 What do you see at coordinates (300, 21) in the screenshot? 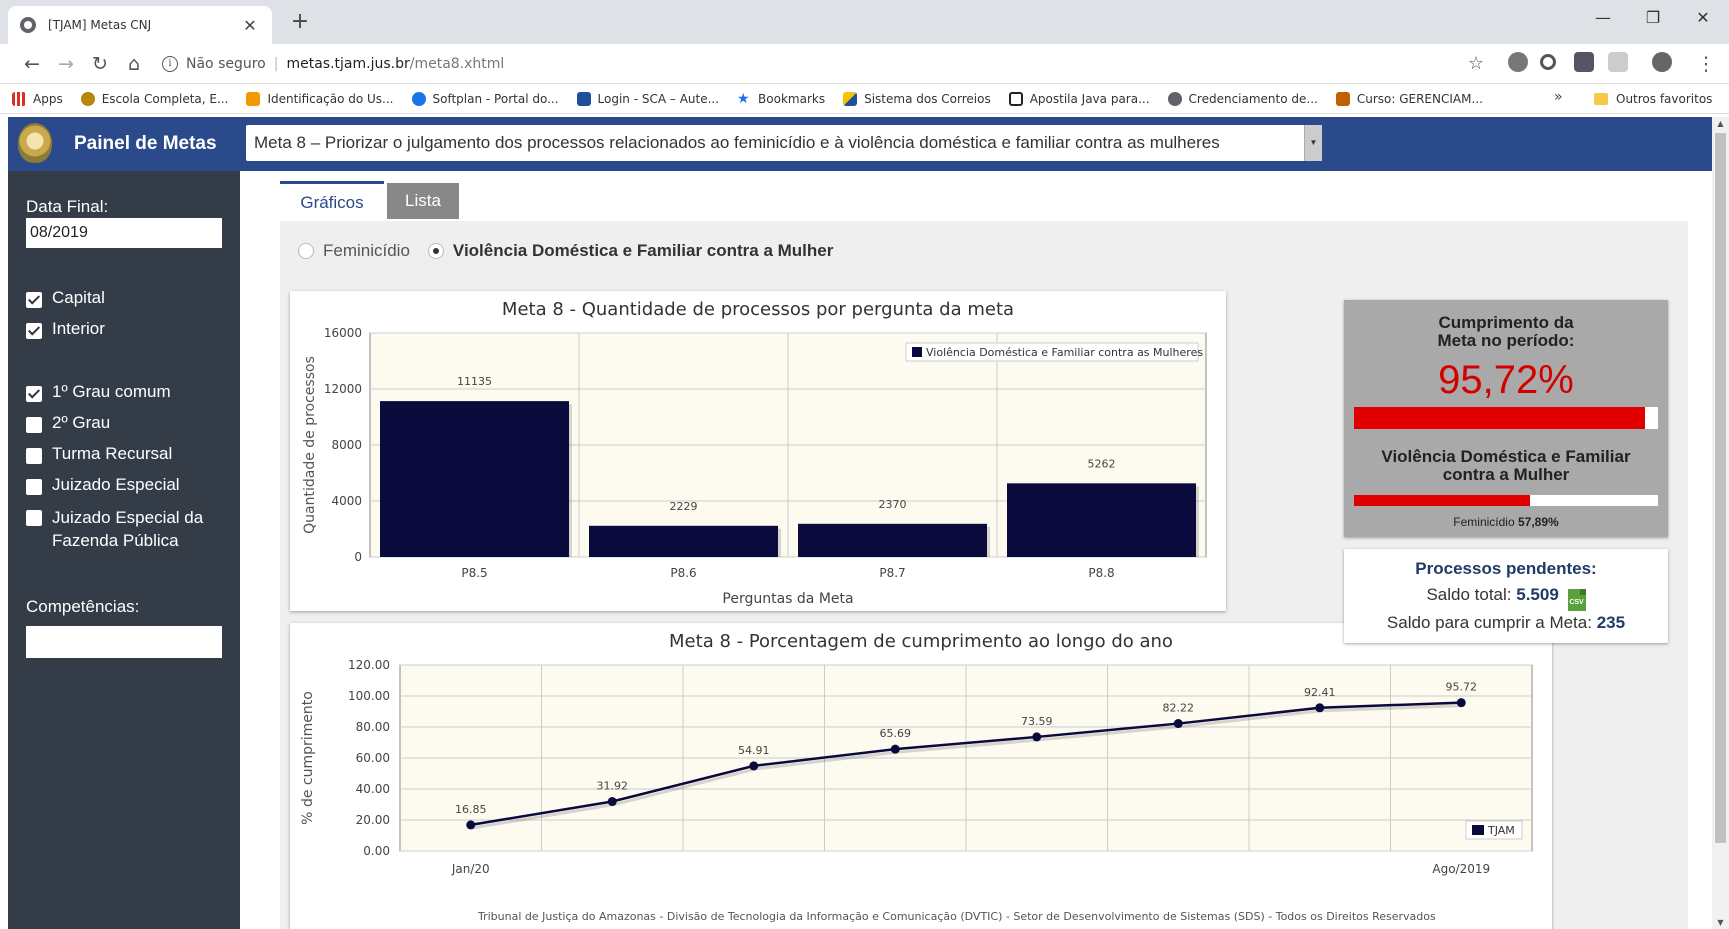
I see `new-tab-button: +` at bounding box center [300, 21].